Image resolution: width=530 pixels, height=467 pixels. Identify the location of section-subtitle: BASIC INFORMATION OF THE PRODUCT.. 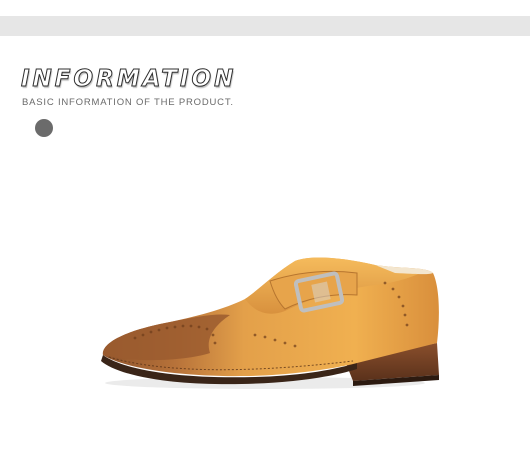
(128, 102).